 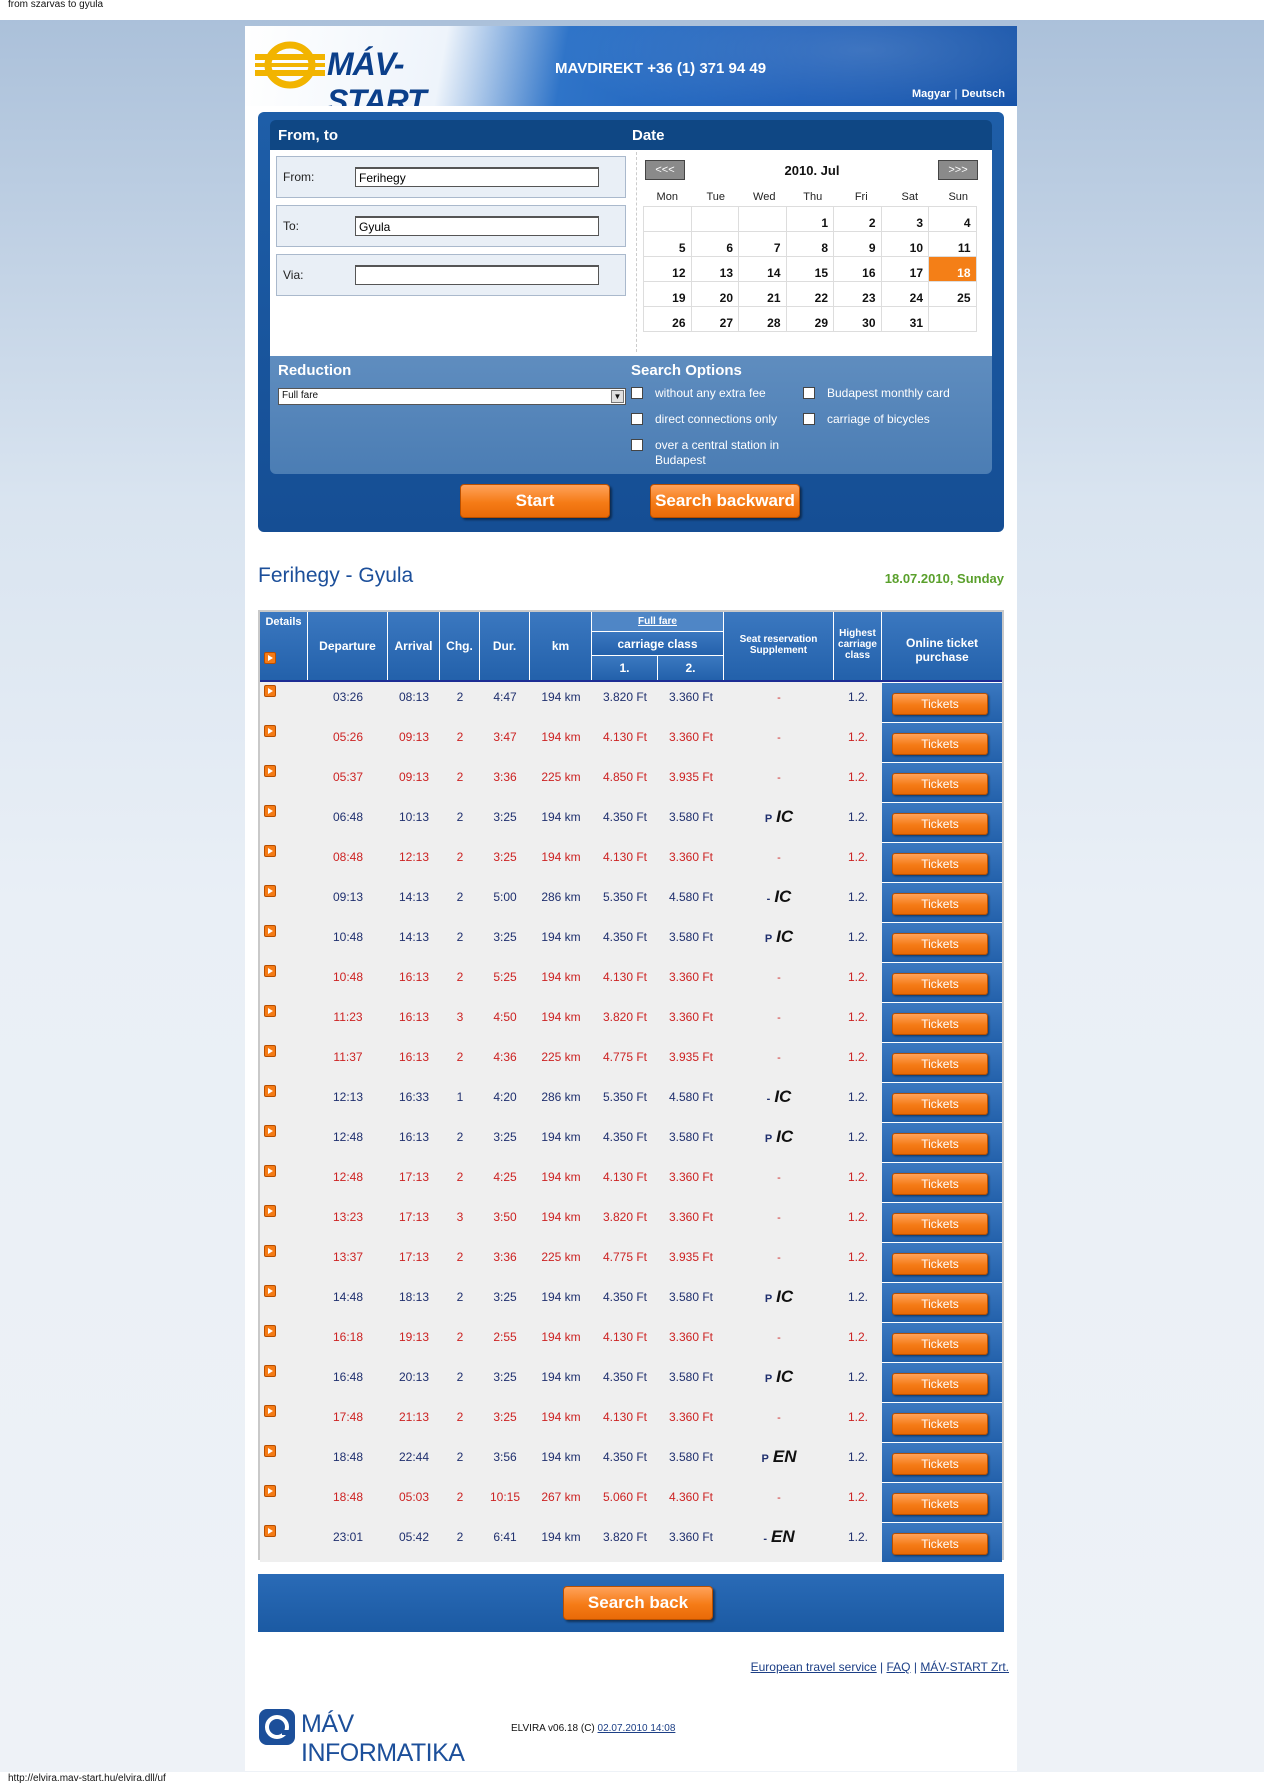 I want to click on calendar-day: 15, so click(x=809, y=269).